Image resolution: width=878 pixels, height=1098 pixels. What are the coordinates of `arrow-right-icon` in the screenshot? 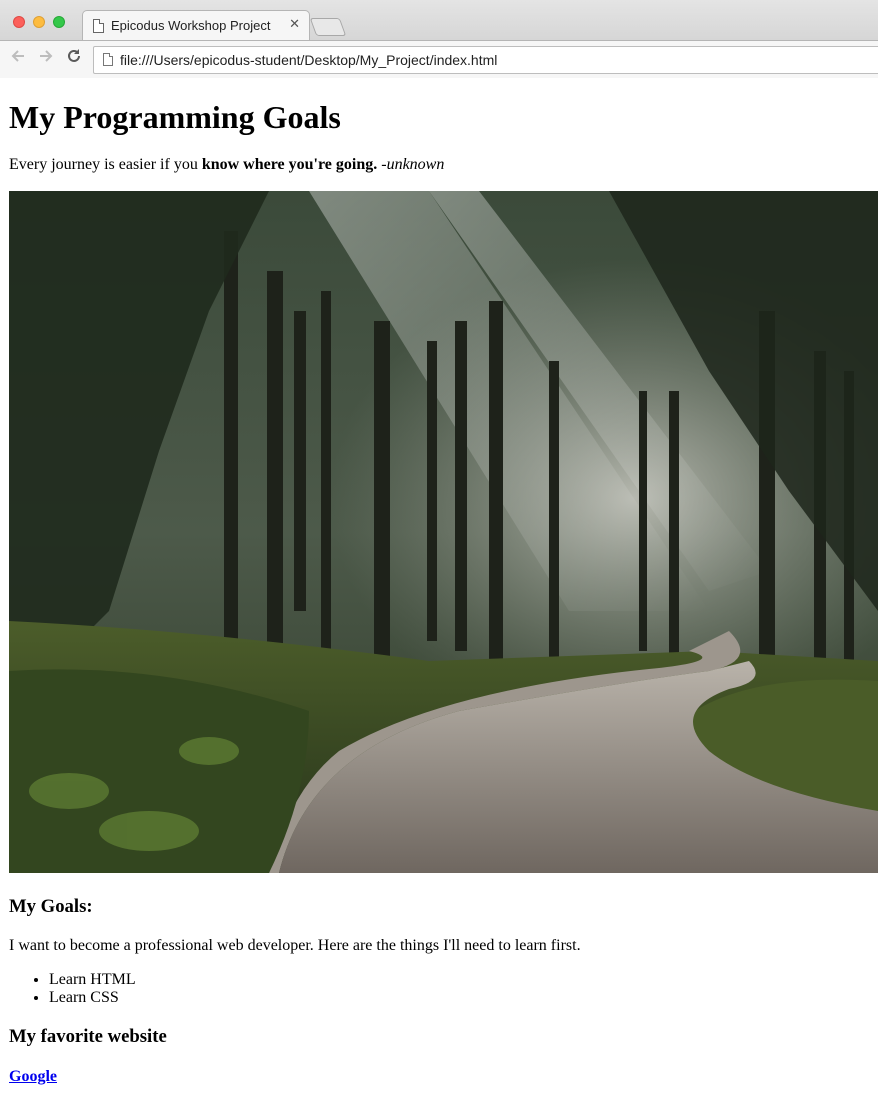 It's located at (46, 56).